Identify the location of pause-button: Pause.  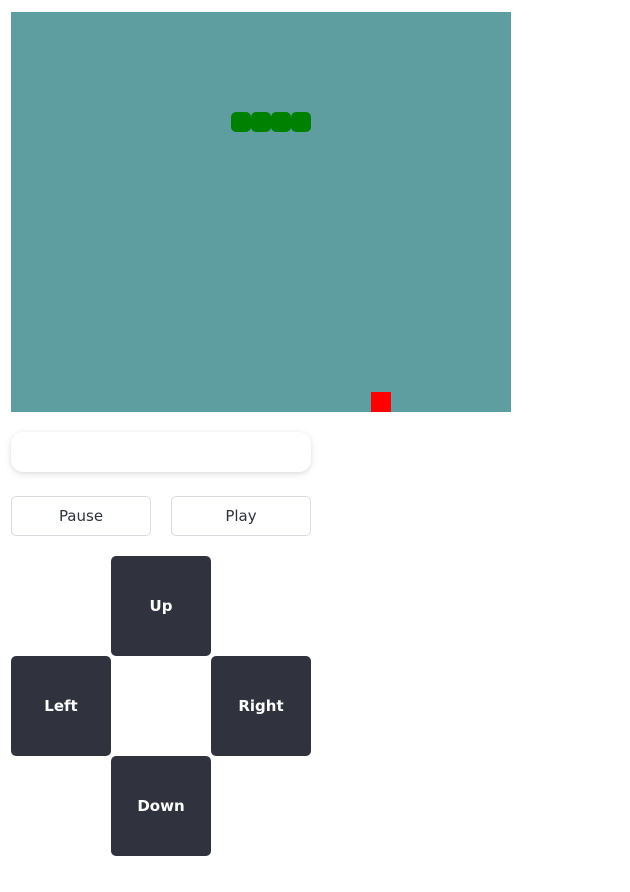
(81, 516).